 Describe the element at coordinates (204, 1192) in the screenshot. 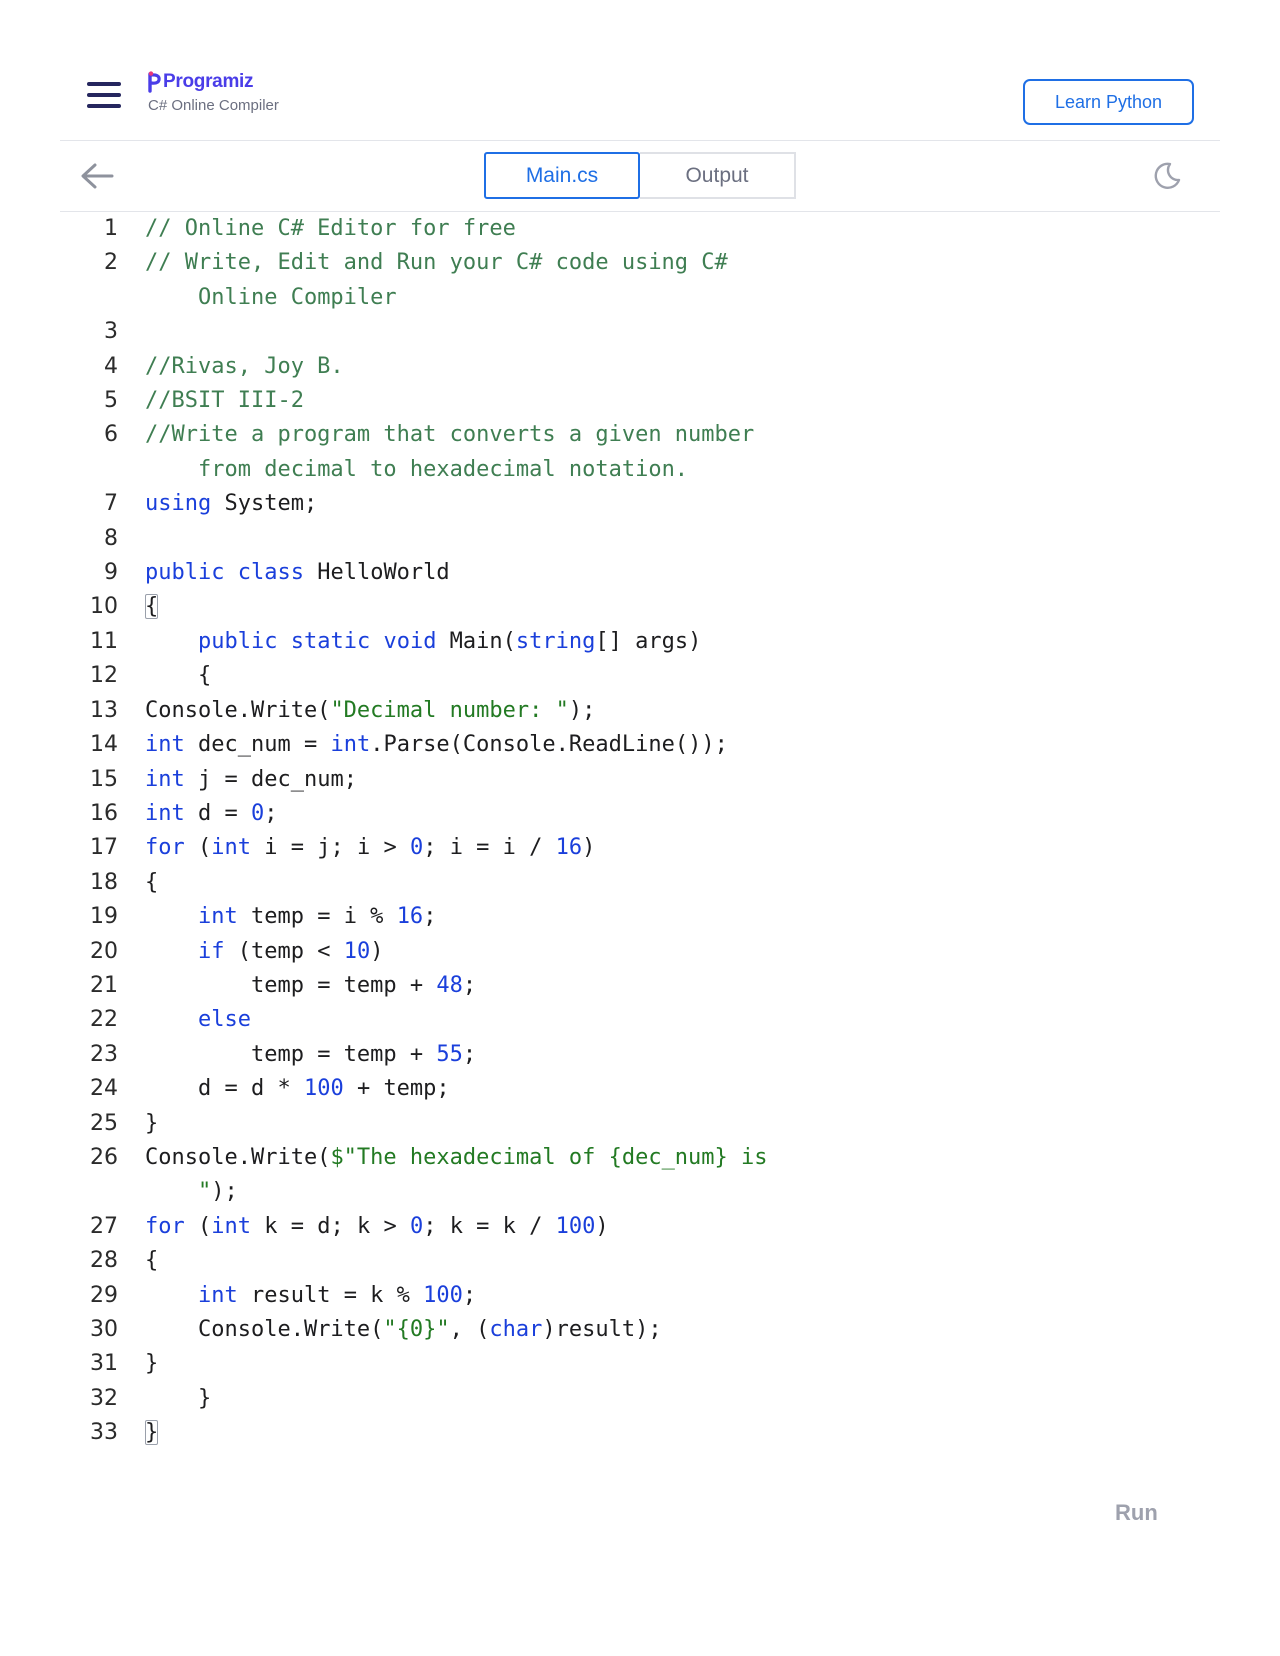

I see `string-literal: "` at that location.